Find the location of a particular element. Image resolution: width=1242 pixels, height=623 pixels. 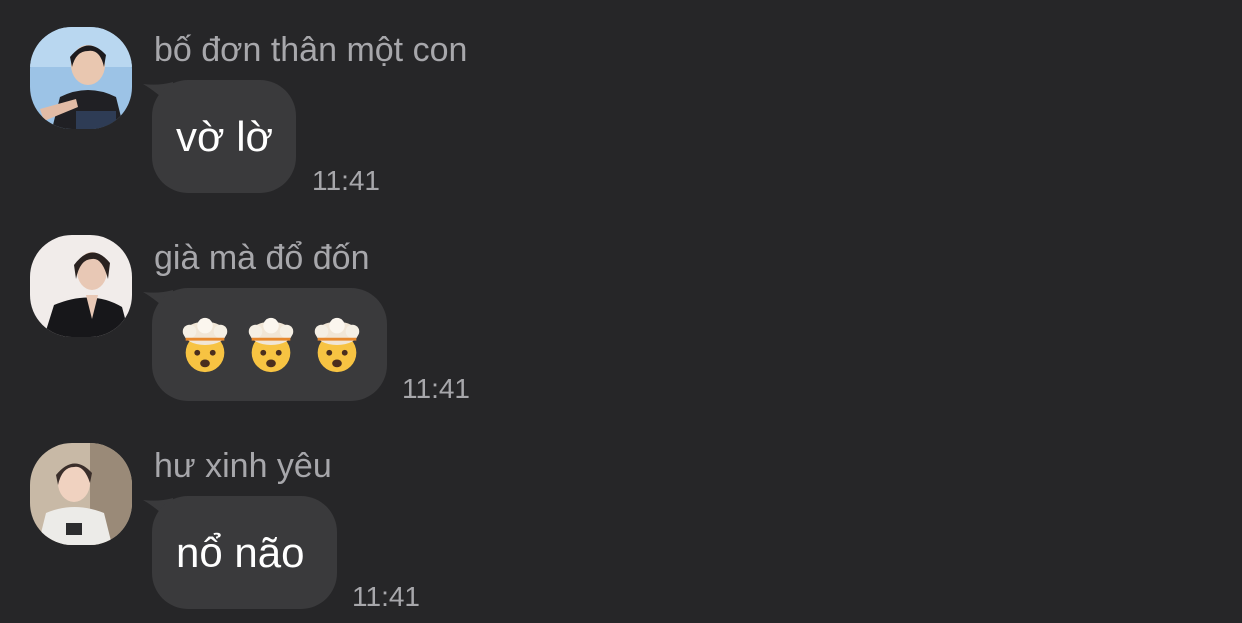

sender-name: hư xinh yêu is located at coordinates (243, 466).